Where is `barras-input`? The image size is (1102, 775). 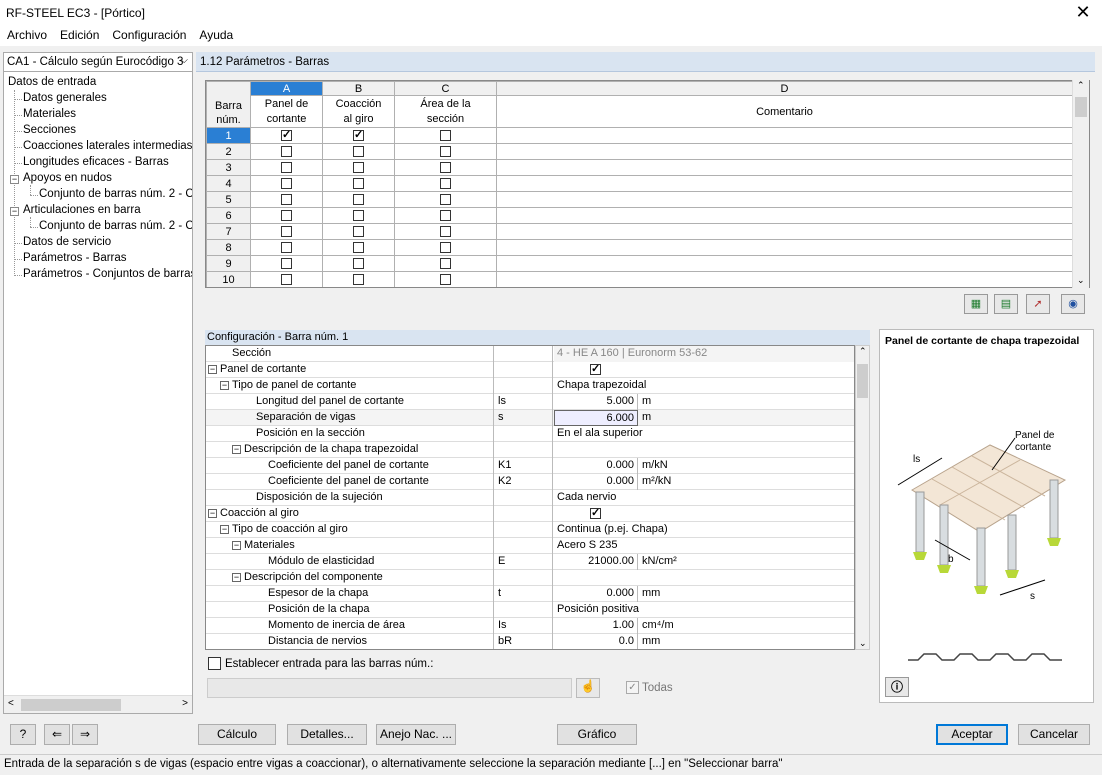
barras-input is located at coordinates (389, 688).